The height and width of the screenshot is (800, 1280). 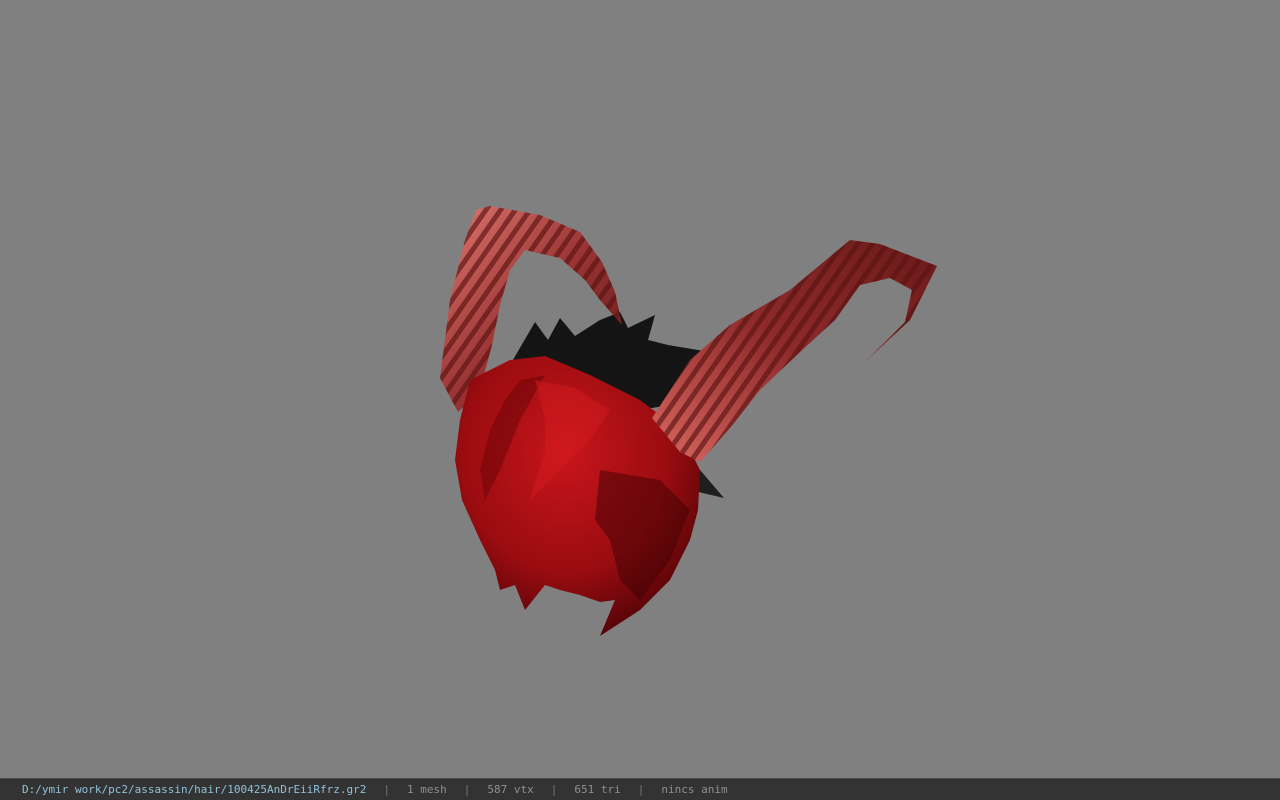 What do you see at coordinates (694, 789) in the screenshot?
I see `animation-status: nincs anim` at bounding box center [694, 789].